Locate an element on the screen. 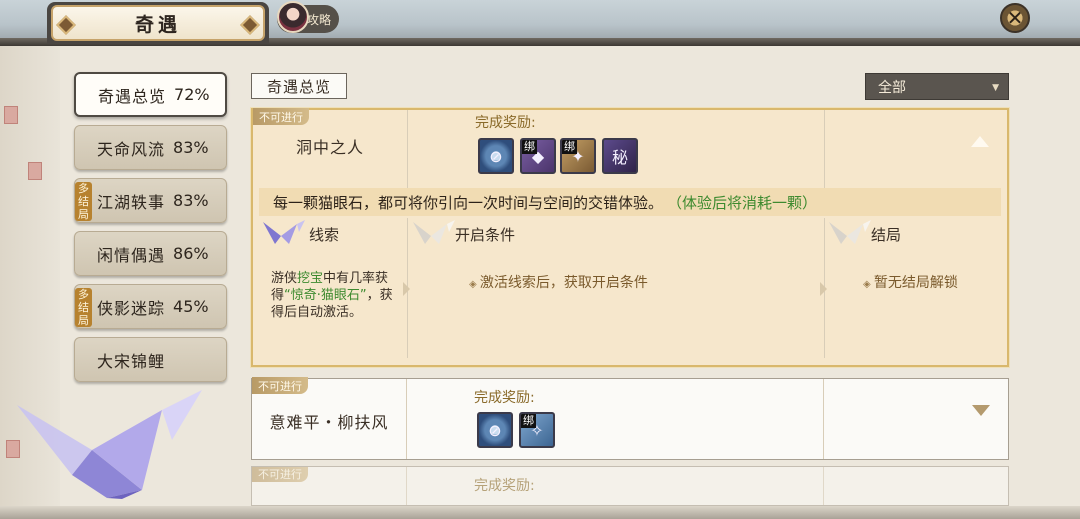  description-note: （体验后将消耗一颗） is located at coordinates (742, 202).